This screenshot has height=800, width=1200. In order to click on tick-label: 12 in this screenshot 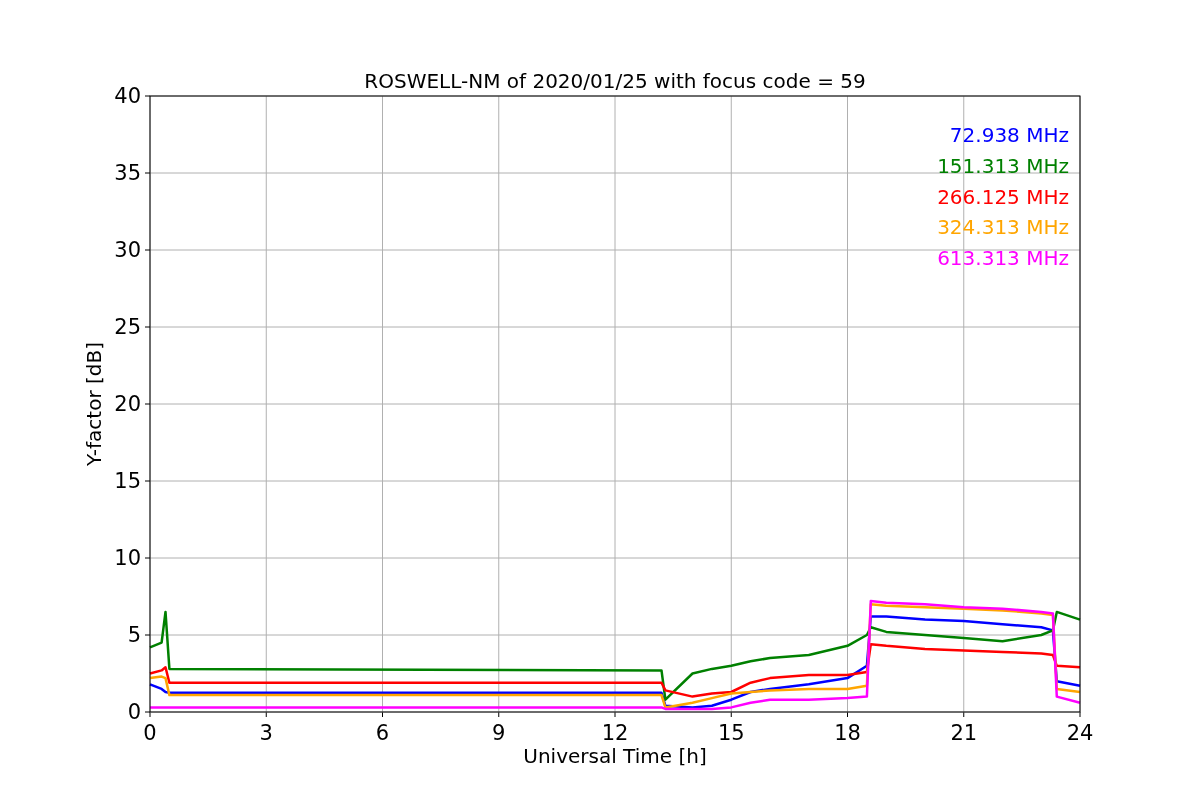, I will do `click(615, 733)`.